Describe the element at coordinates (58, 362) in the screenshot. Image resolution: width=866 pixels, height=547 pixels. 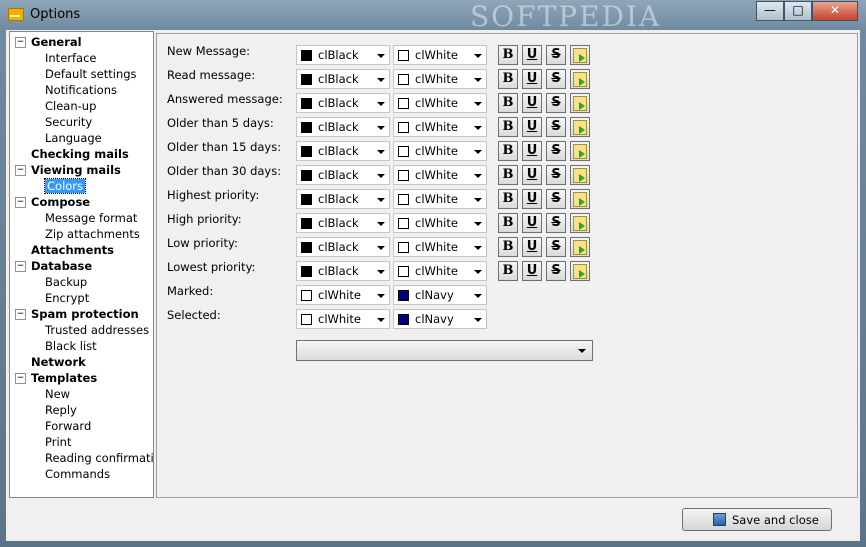
I see `tree-group-network: Network` at that location.